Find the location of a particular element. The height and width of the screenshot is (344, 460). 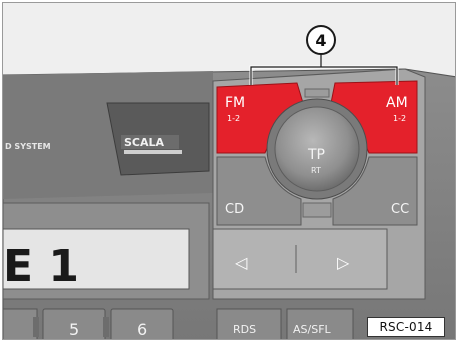

svg-text: SCALA is located at coordinates (144, 142).